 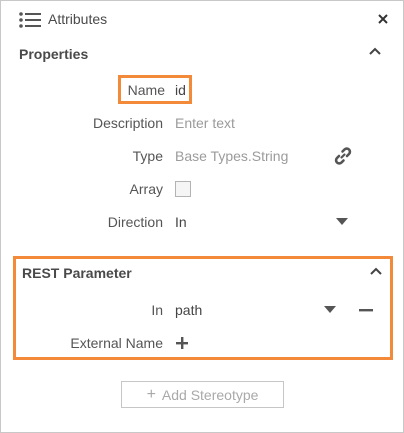 I want to click on link-icon, so click(x=343, y=156).